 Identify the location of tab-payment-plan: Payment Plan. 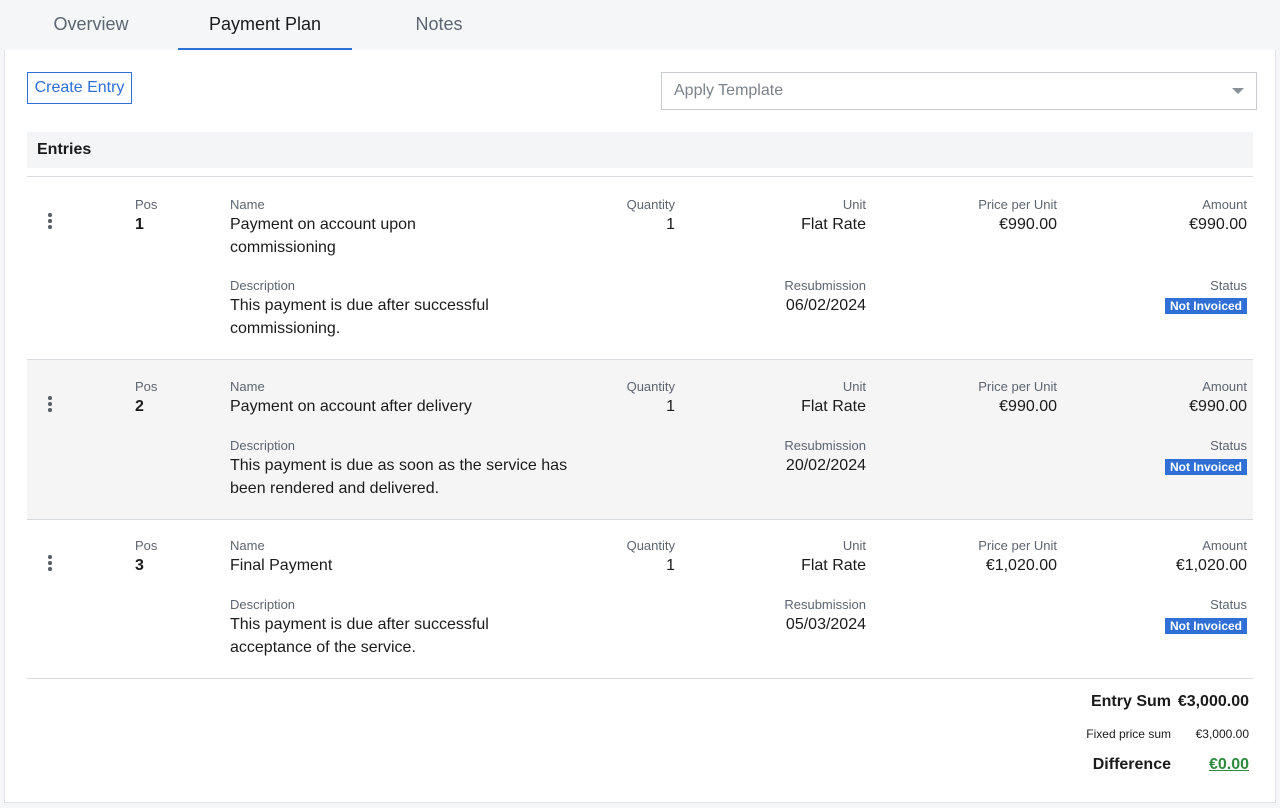
(265, 25).